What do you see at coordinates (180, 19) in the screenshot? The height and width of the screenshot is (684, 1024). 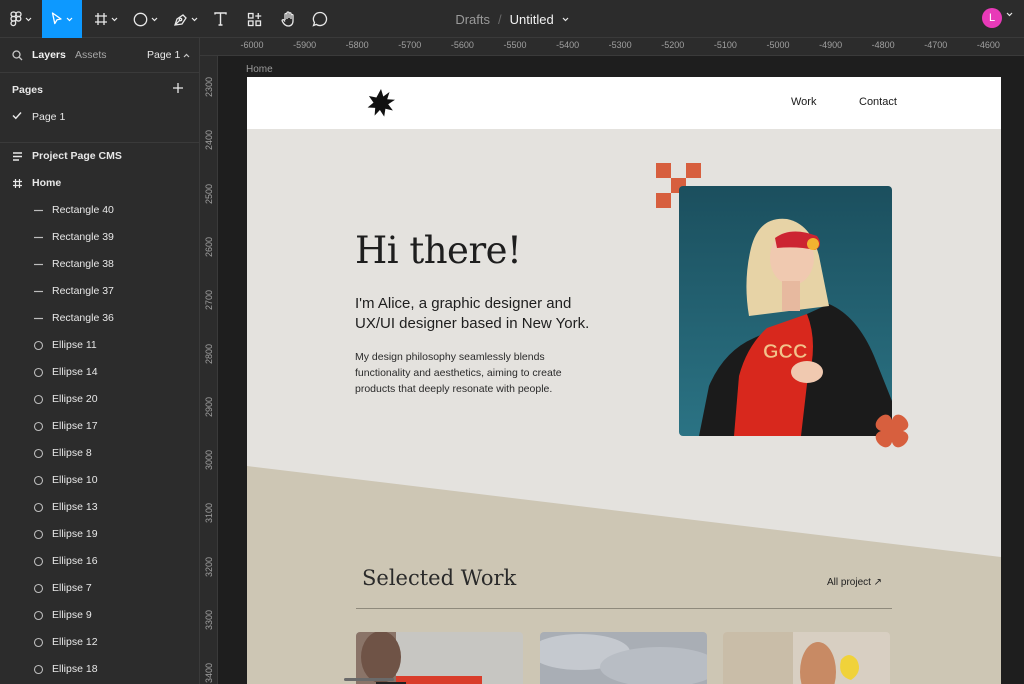 I see `pen-icon` at bounding box center [180, 19].